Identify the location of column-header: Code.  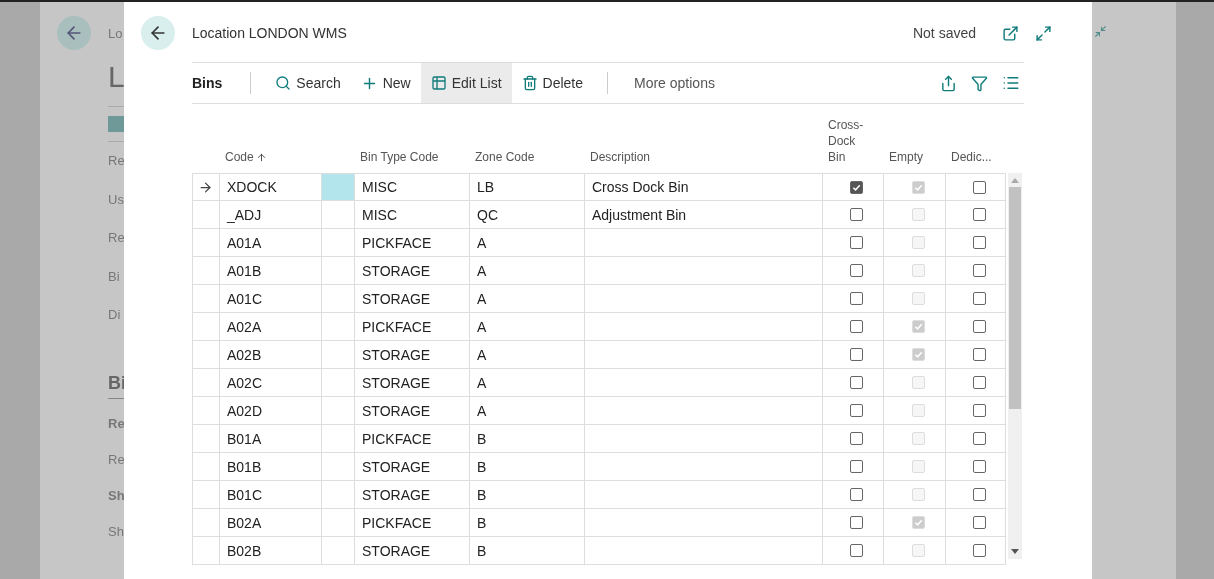
(271, 161).